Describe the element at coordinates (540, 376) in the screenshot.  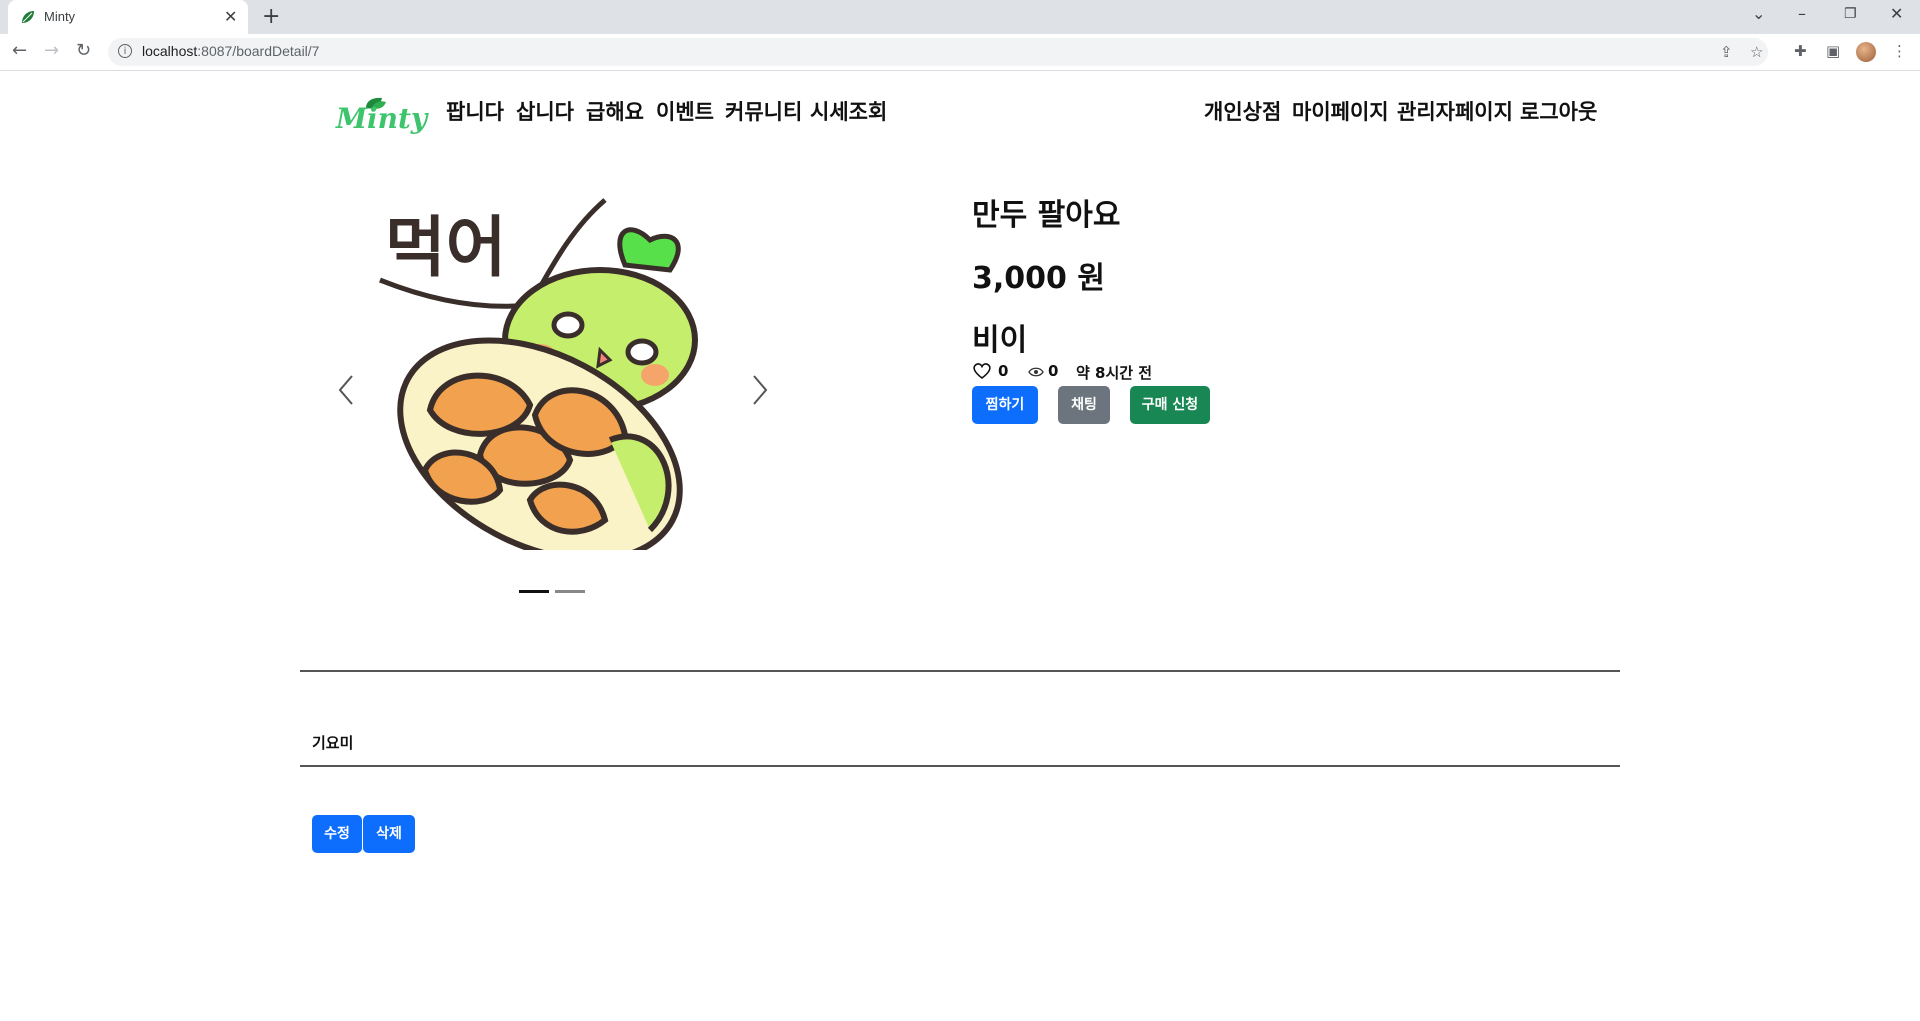
I see `product-image: 먹어` at that location.